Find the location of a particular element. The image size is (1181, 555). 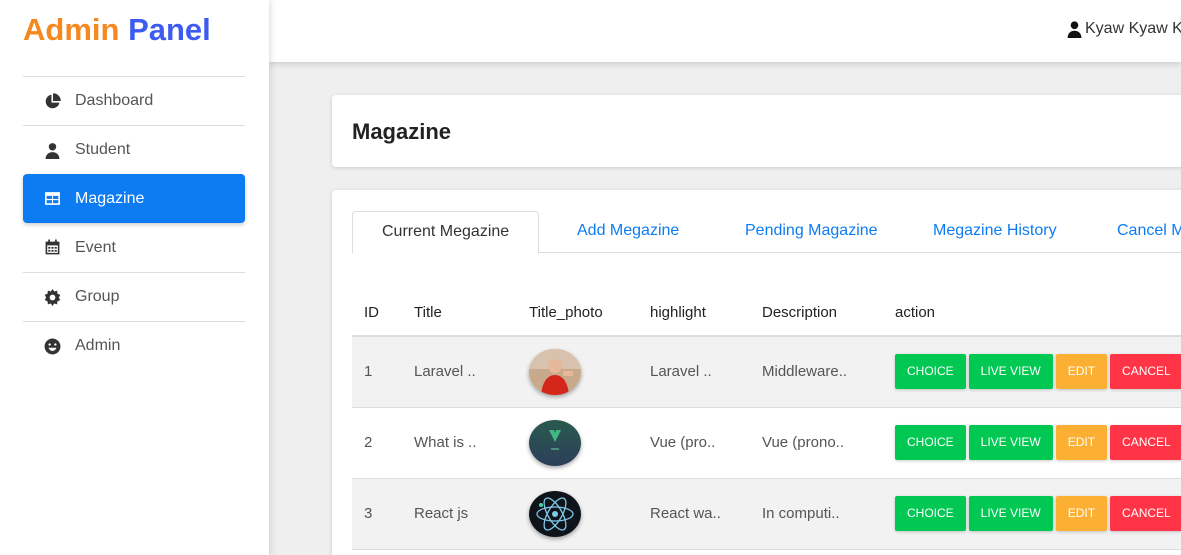

user-menu: Kyaw Kyaw K is located at coordinates (1124, 29).